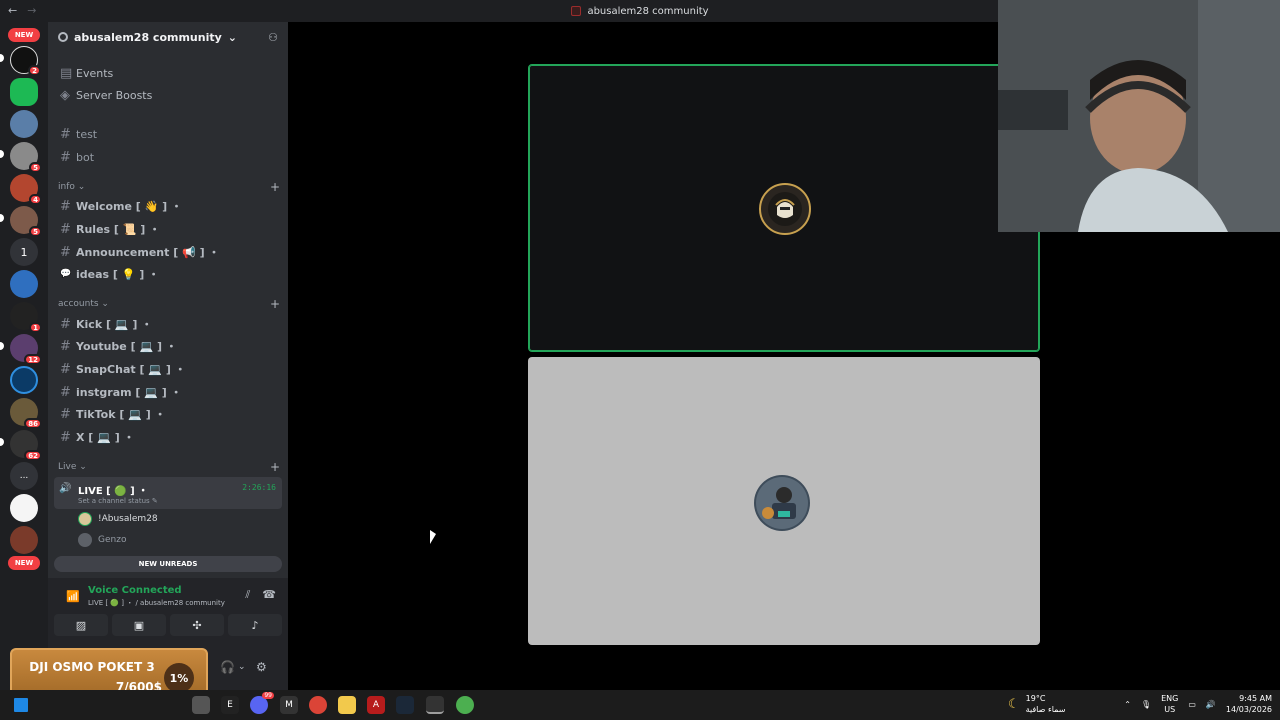 The height and width of the screenshot is (720, 1280). Describe the element at coordinates (26, 349) in the screenshot. I see `server-icon: 12` at that location.